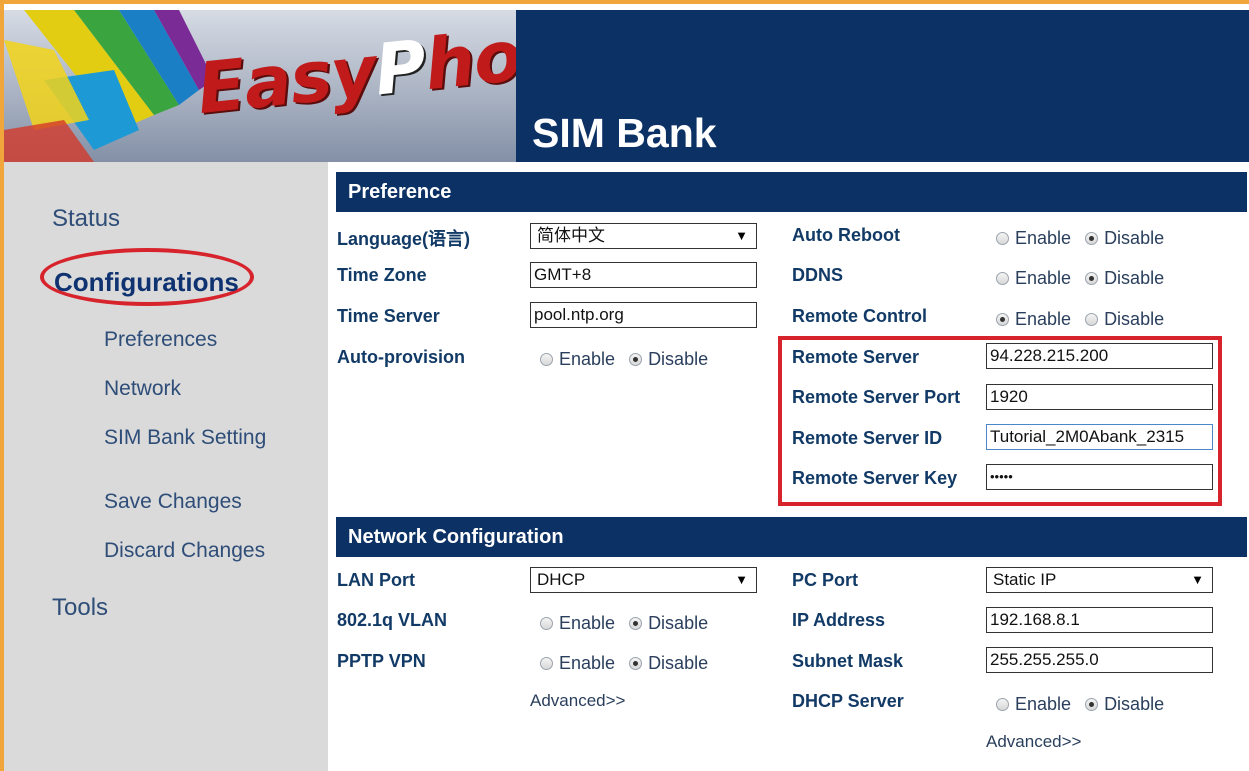 This screenshot has height=771, width=1249. I want to click on discard-changes-link: Discard Changes, so click(184, 551).